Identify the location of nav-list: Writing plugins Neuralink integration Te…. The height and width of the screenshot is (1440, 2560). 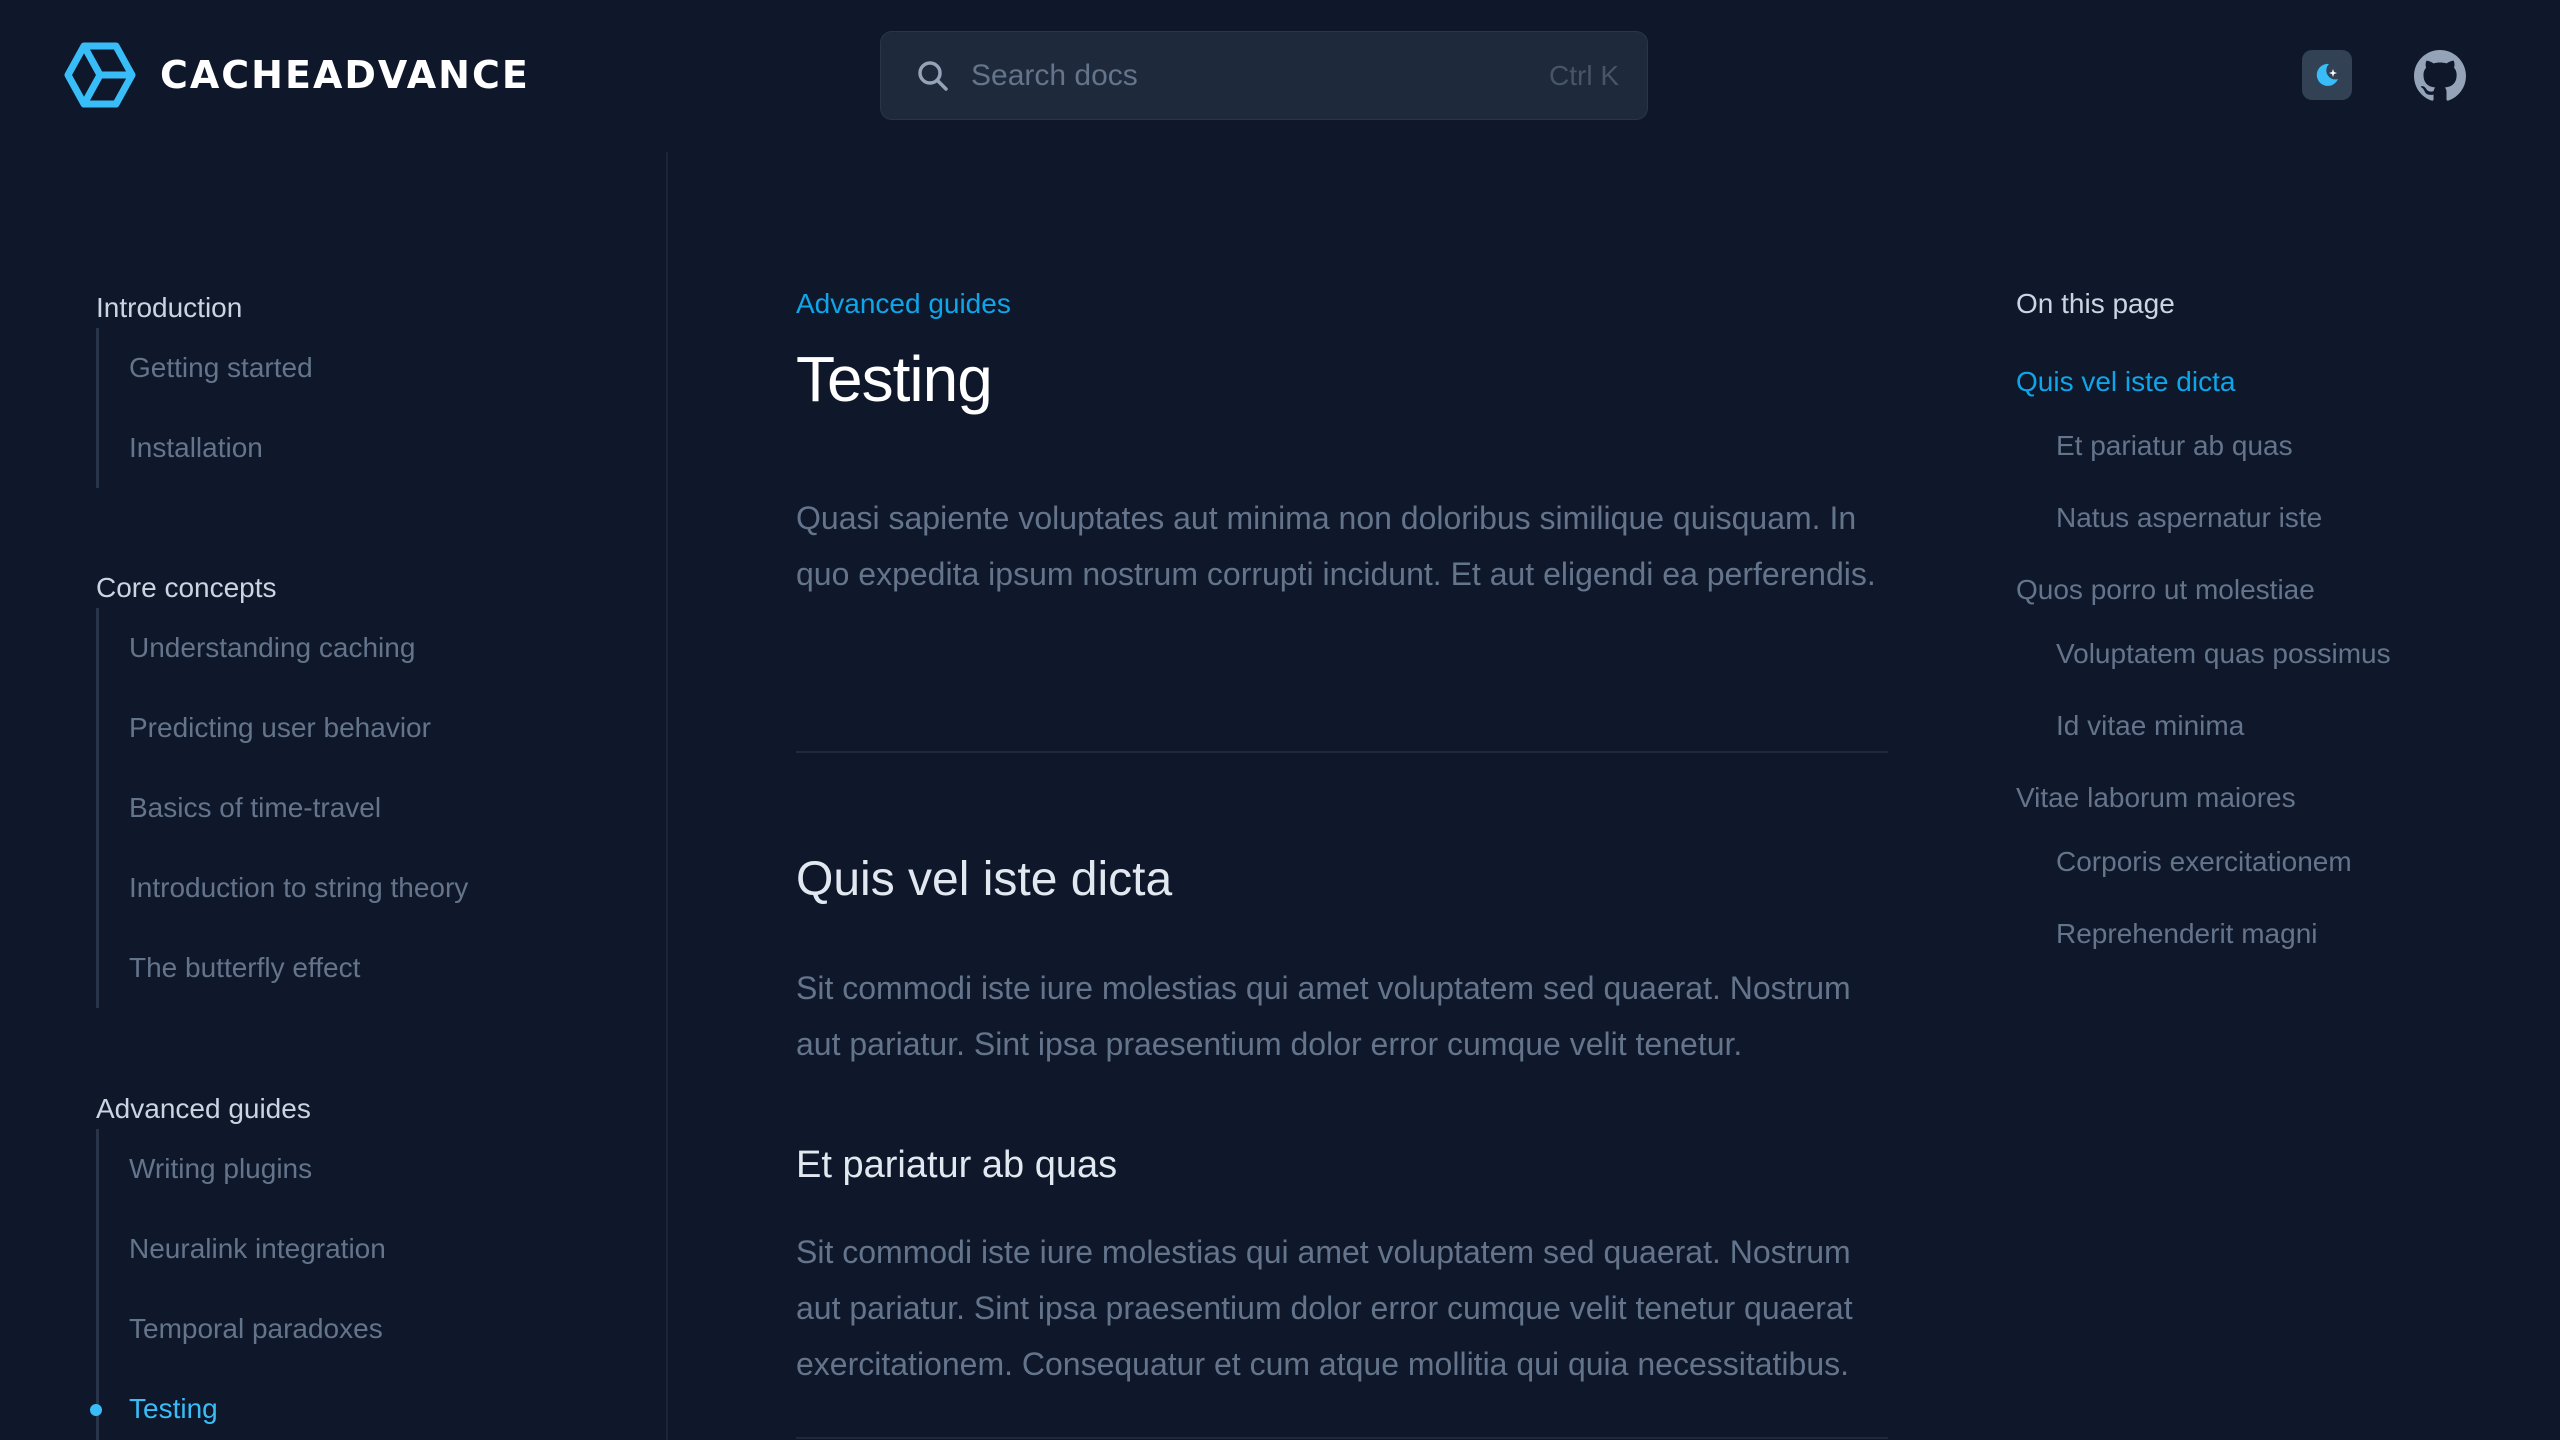
(238, 1284).